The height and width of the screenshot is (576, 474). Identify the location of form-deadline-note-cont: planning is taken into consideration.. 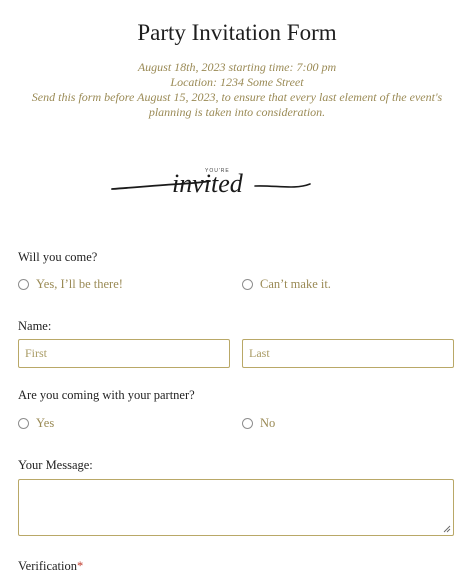
(237, 112).